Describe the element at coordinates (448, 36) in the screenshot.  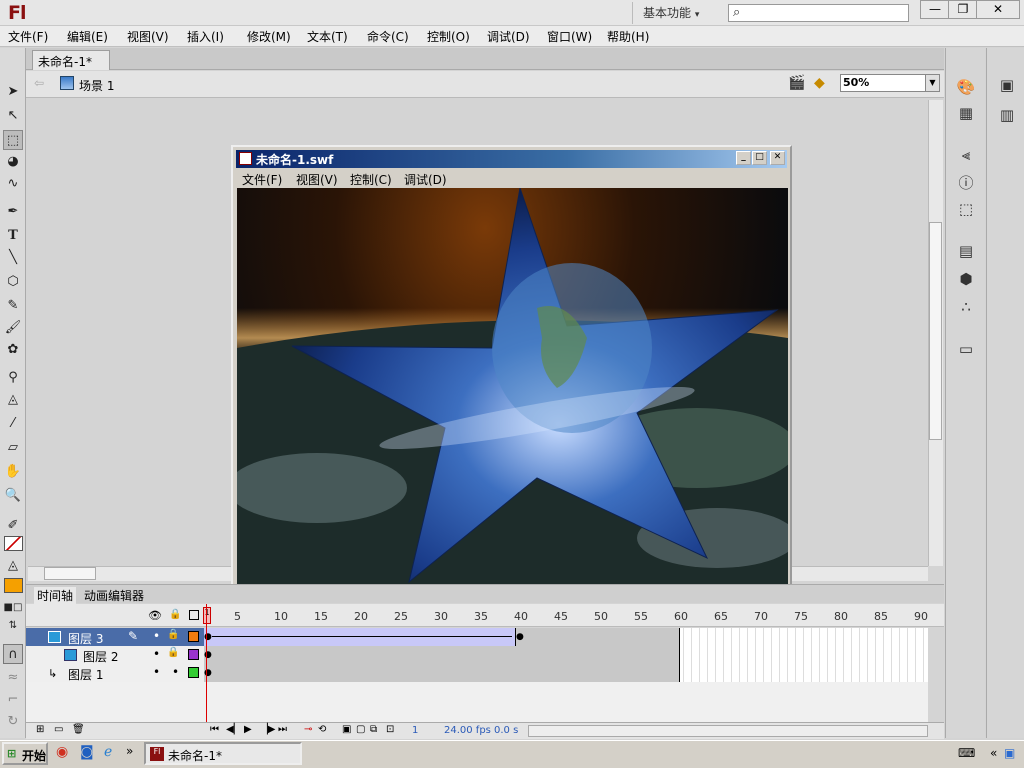
I see `menu-control: 控制(O)` at that location.